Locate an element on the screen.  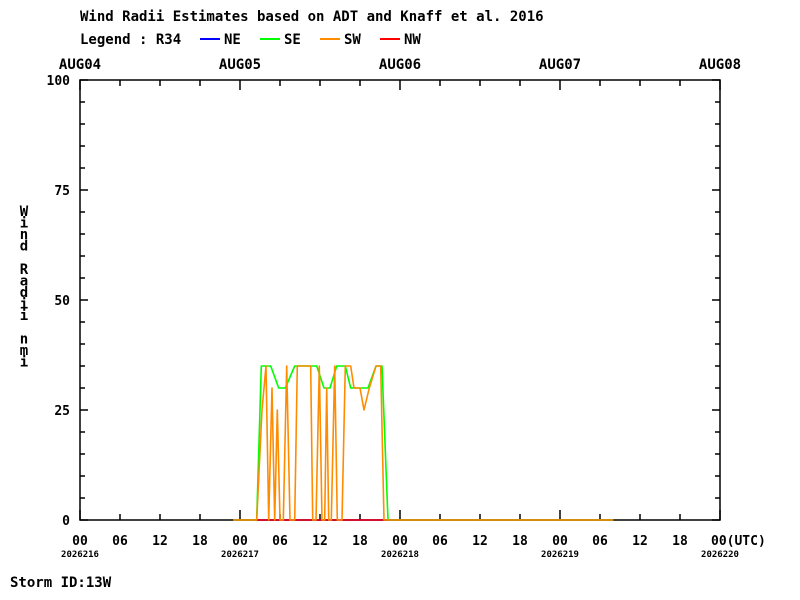
x-date-label: 2026218 is located at coordinates (400, 555).